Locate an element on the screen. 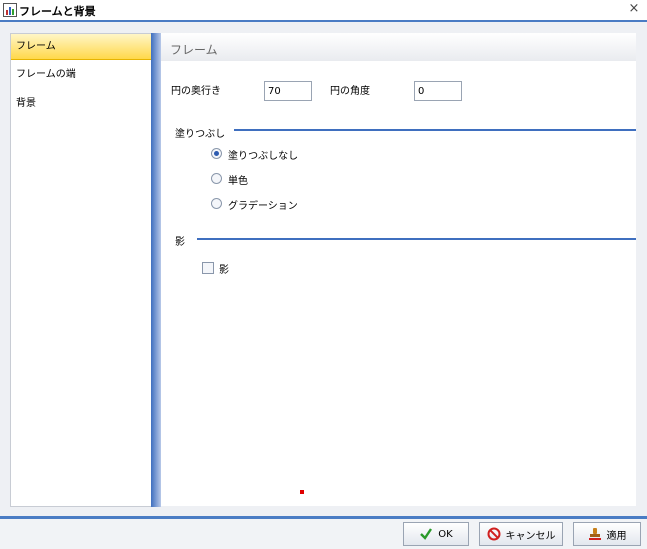  sidebar-item-background: 背景 is located at coordinates (81, 104).